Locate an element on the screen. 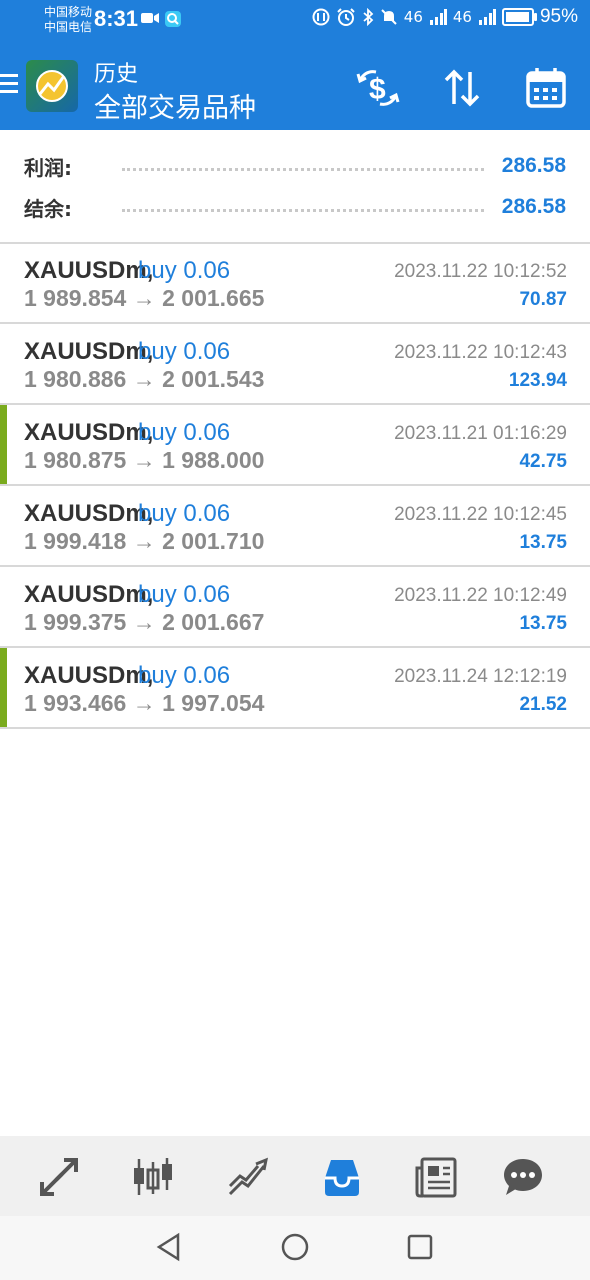 This screenshot has height=1280, width=590. currency-exchange-icon: $ is located at coordinates (378, 88).